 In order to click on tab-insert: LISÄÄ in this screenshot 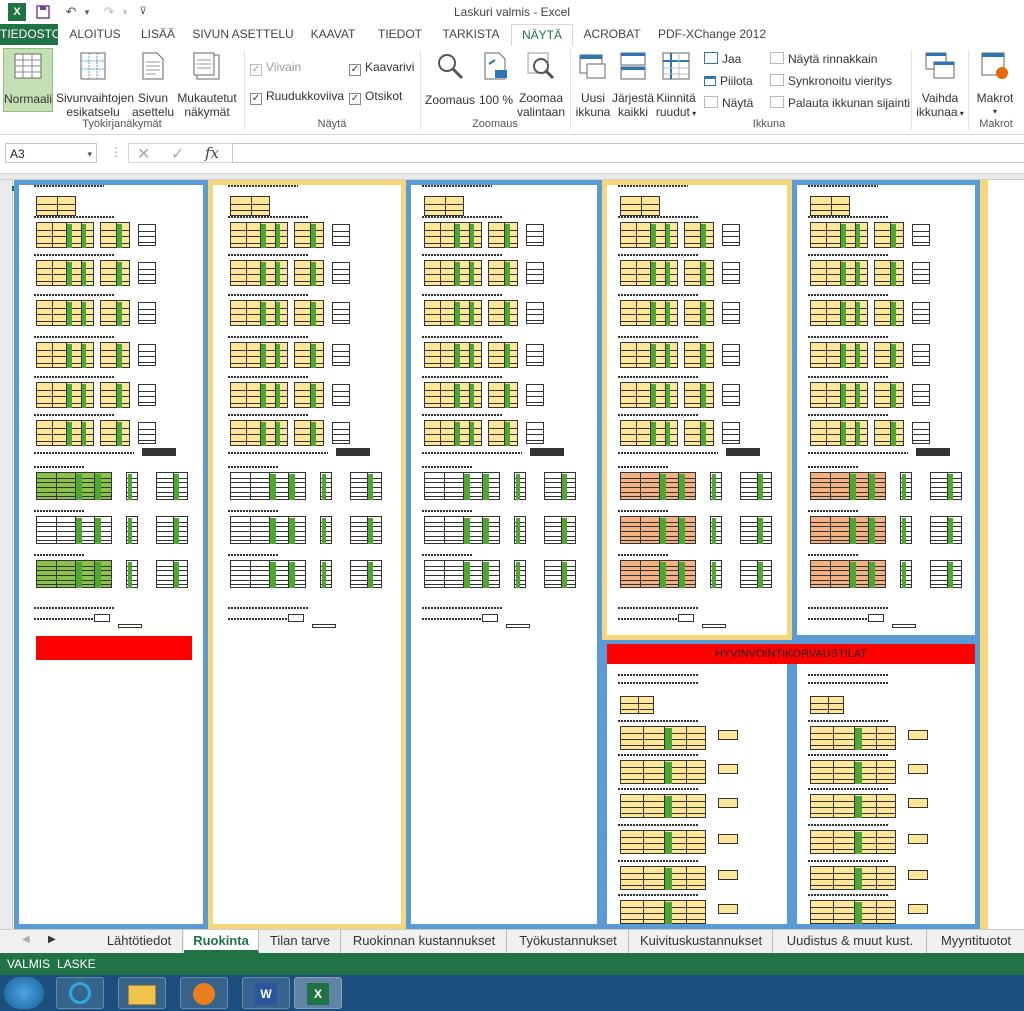, I will do `click(158, 34)`.